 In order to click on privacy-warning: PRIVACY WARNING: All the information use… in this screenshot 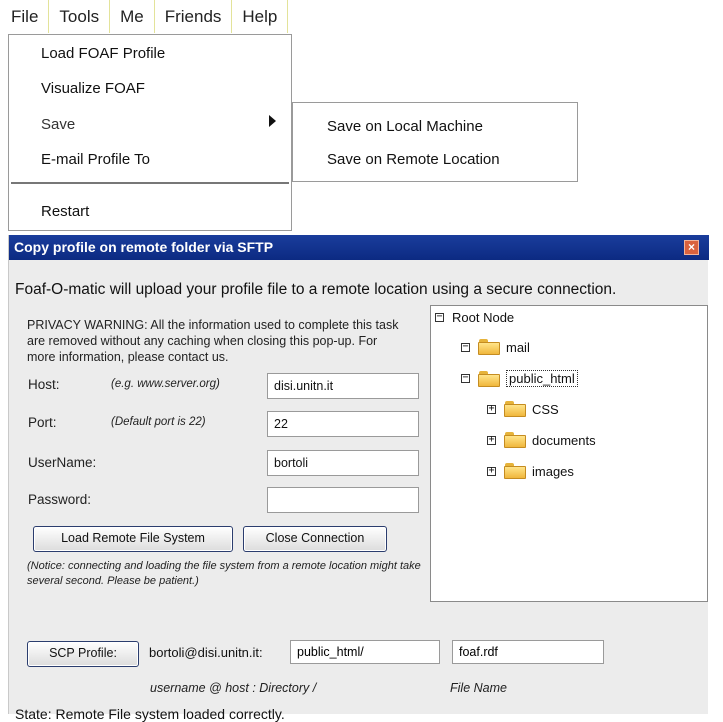, I will do `click(213, 341)`.